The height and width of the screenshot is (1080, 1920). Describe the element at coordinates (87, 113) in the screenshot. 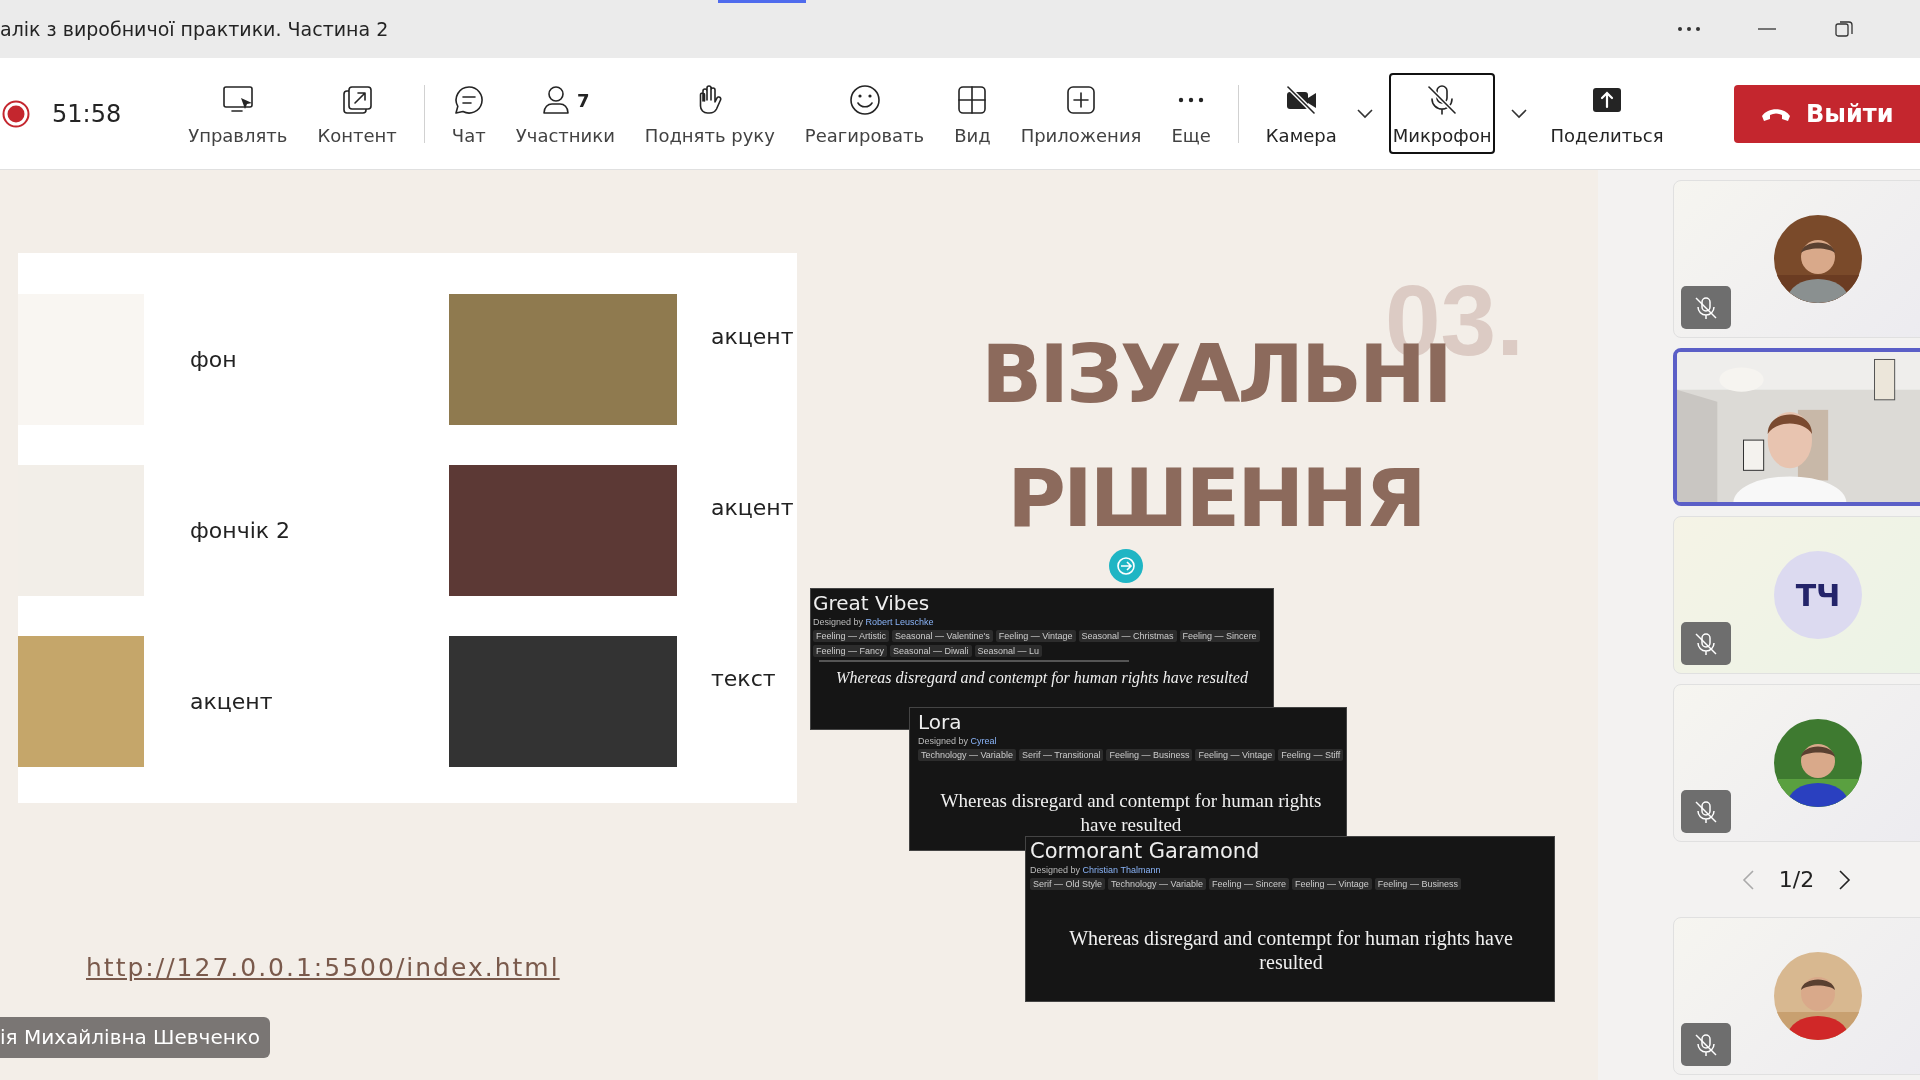

I see `call-timer: 51:58` at that location.